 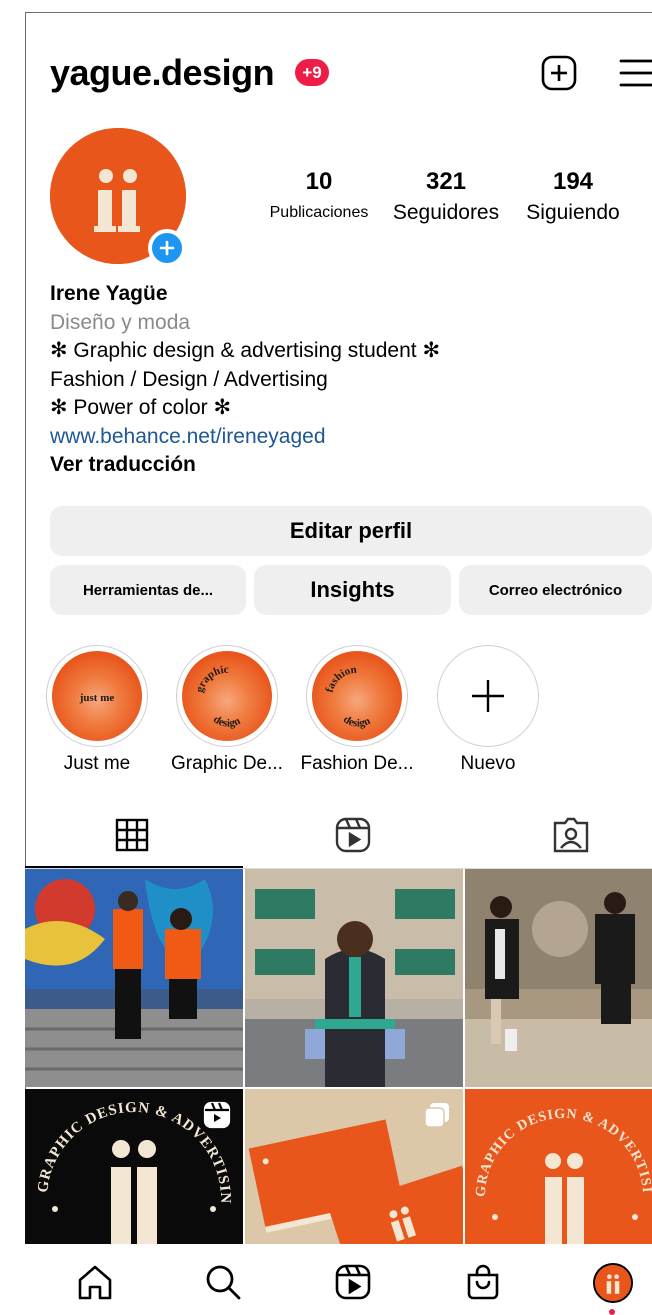 What do you see at coordinates (351, 531) in the screenshot?
I see `edit-profile-button: Editar perfil` at bounding box center [351, 531].